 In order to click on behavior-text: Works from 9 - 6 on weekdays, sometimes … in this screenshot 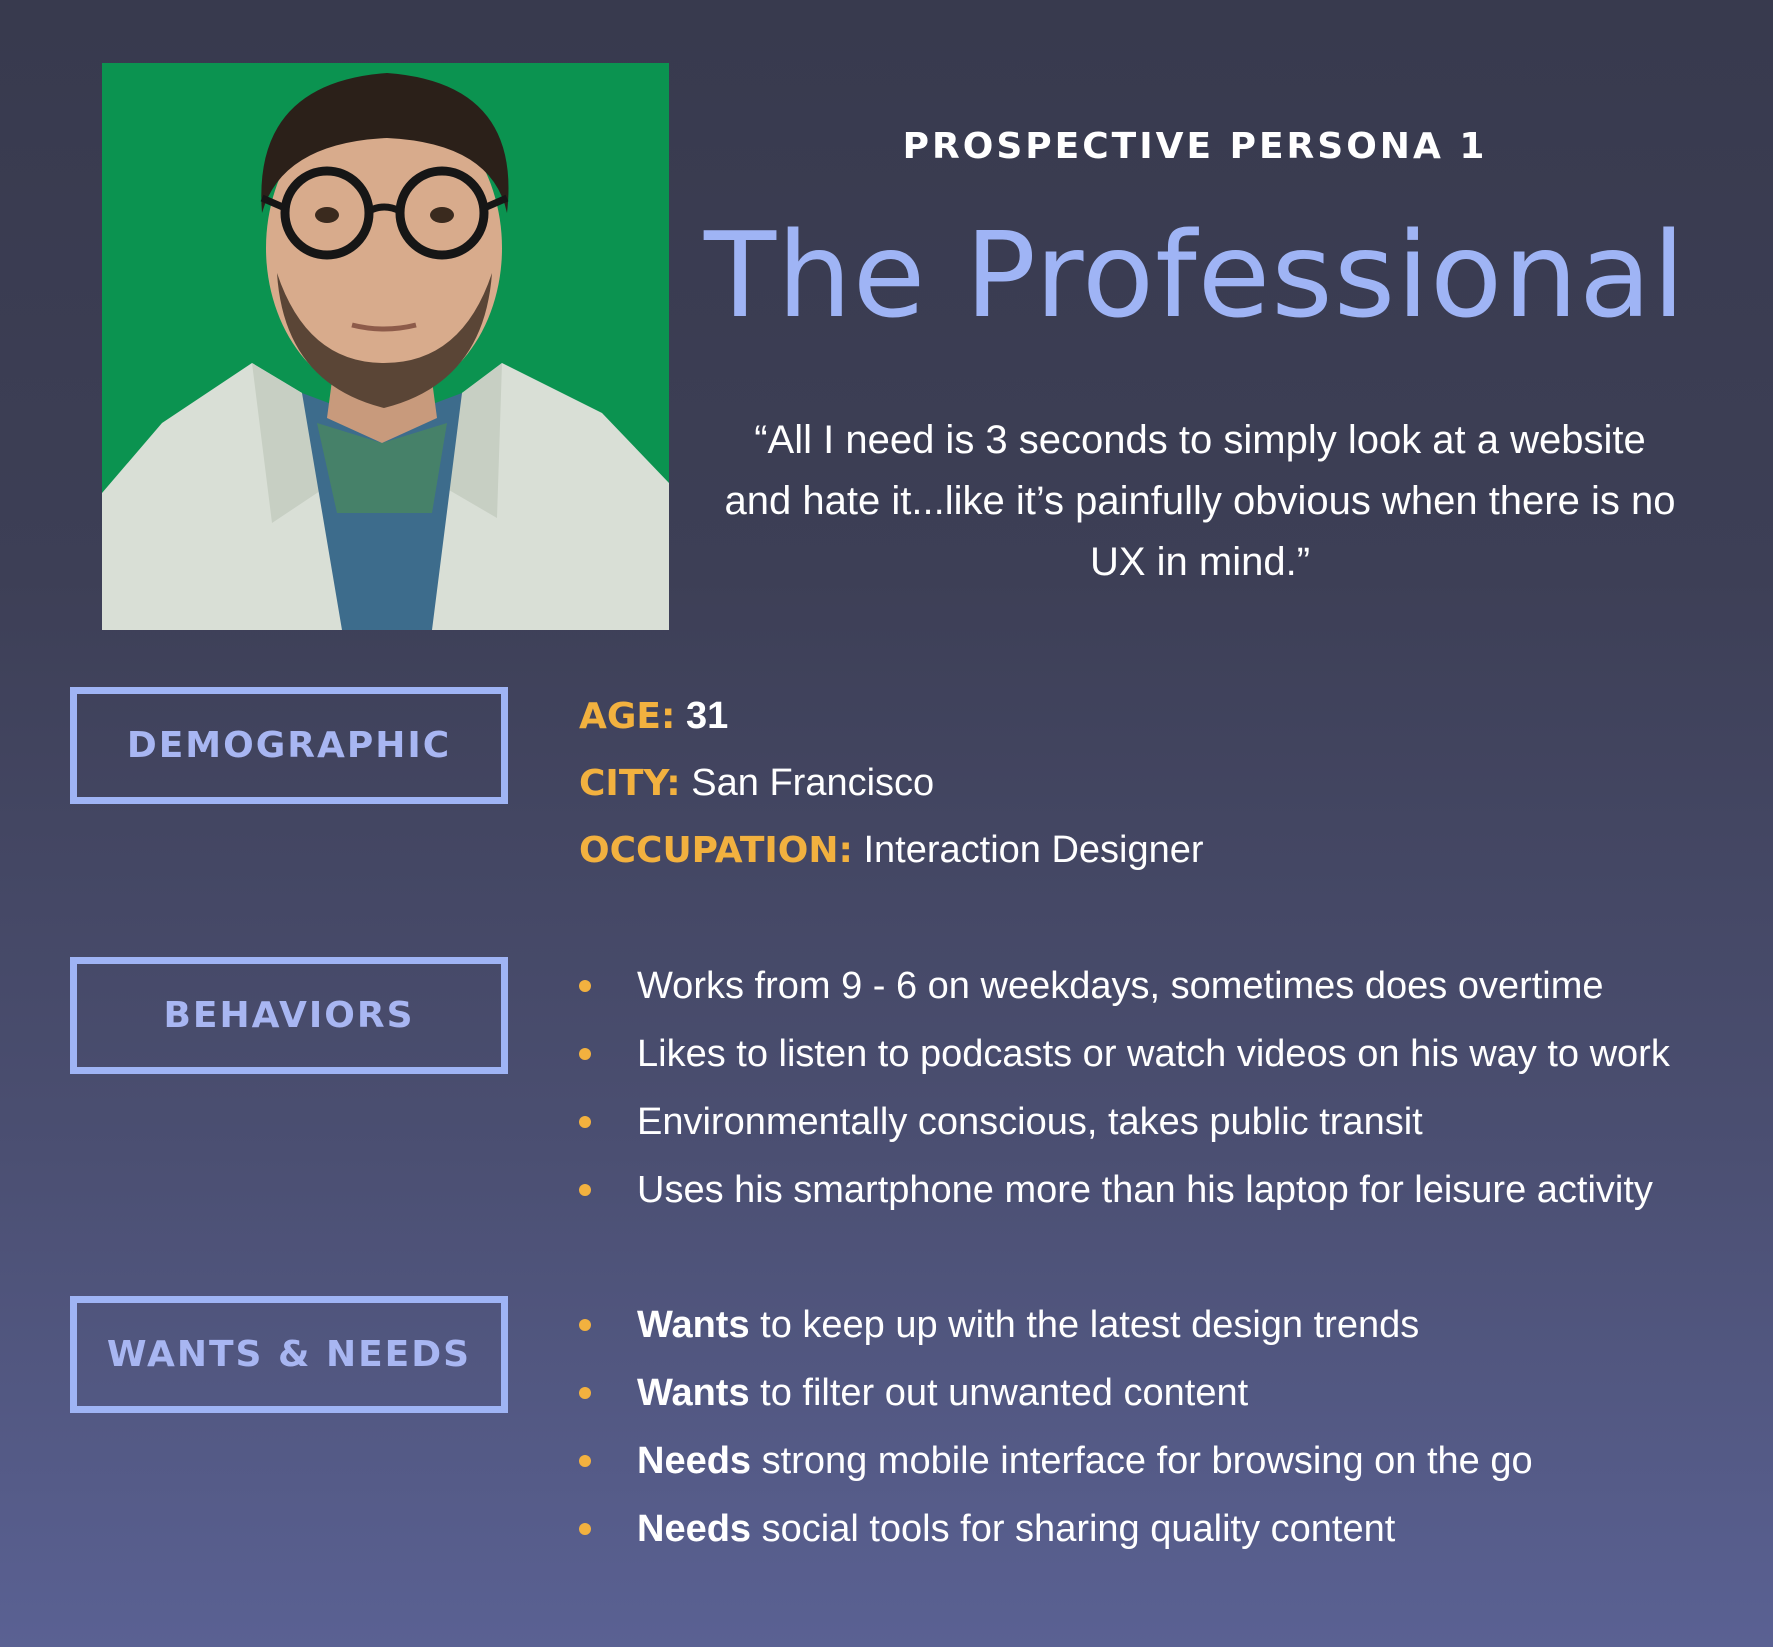, I will do `click(1120, 986)`.